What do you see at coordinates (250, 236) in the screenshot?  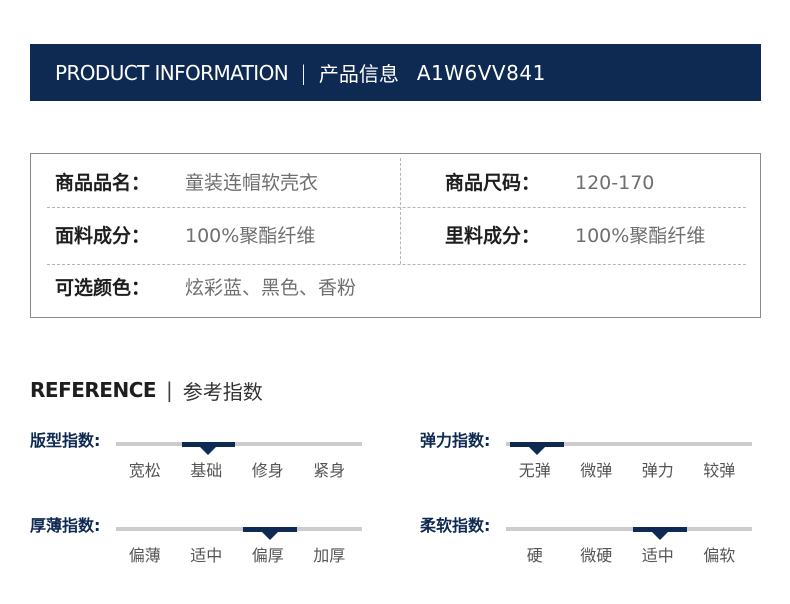 I see `info-value-outer: 100%聚酯纤维` at bounding box center [250, 236].